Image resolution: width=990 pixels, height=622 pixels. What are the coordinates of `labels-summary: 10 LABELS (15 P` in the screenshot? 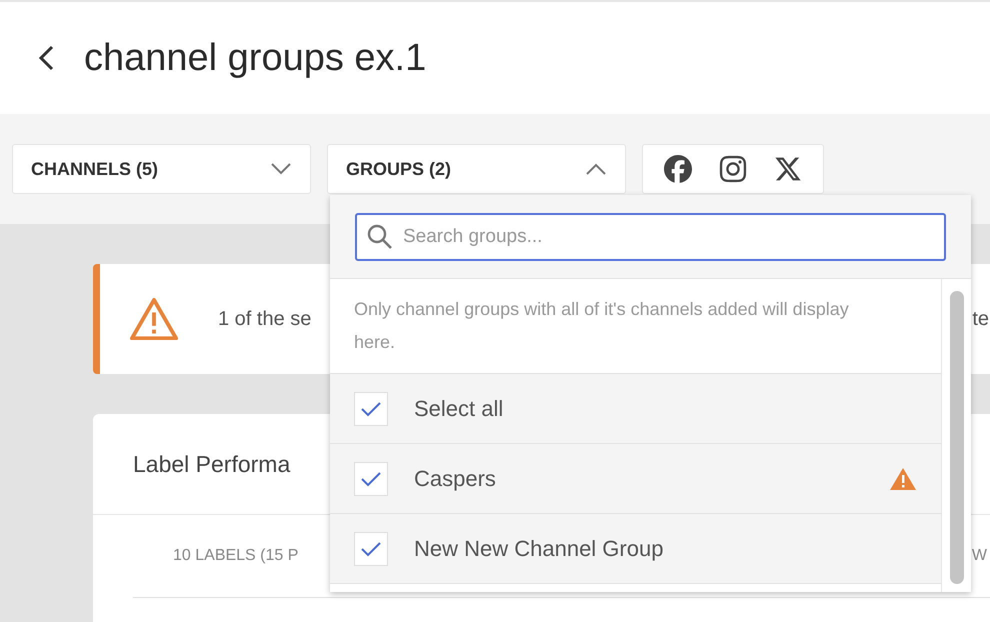 It's located at (235, 556).